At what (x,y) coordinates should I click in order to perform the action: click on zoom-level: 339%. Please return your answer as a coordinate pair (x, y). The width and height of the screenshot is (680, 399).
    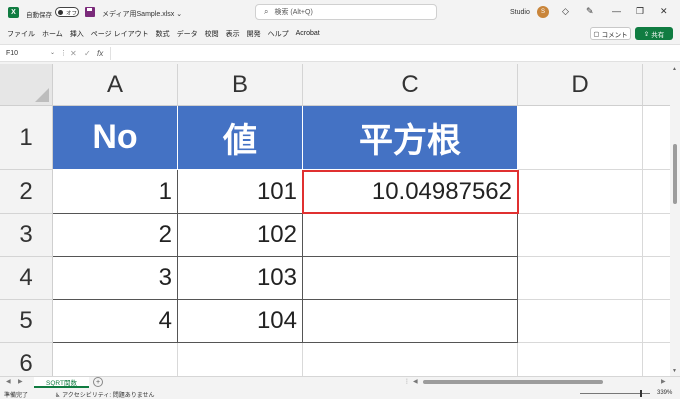
    Looking at the image, I should click on (664, 393).